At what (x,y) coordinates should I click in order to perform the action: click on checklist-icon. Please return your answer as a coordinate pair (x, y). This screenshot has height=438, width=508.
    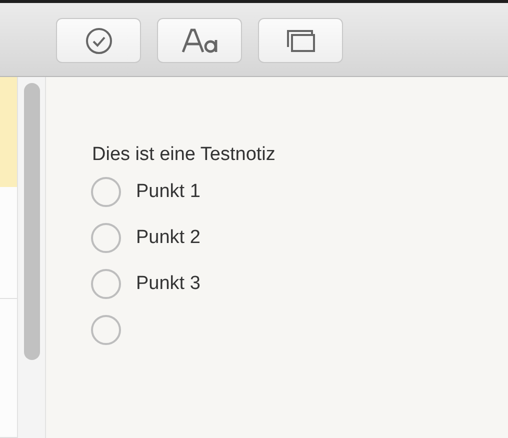
    Looking at the image, I should click on (98, 40).